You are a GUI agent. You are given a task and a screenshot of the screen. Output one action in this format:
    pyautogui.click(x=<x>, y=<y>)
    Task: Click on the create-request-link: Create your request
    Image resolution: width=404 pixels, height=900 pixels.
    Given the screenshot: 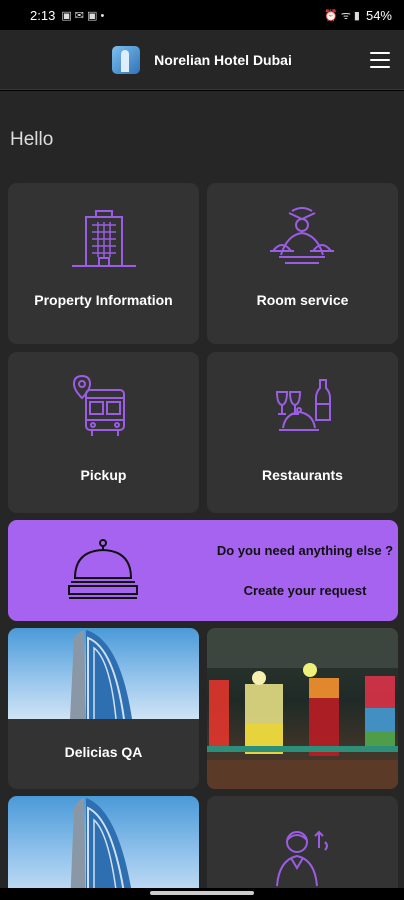 What is the action you would take?
    pyautogui.click(x=305, y=590)
    